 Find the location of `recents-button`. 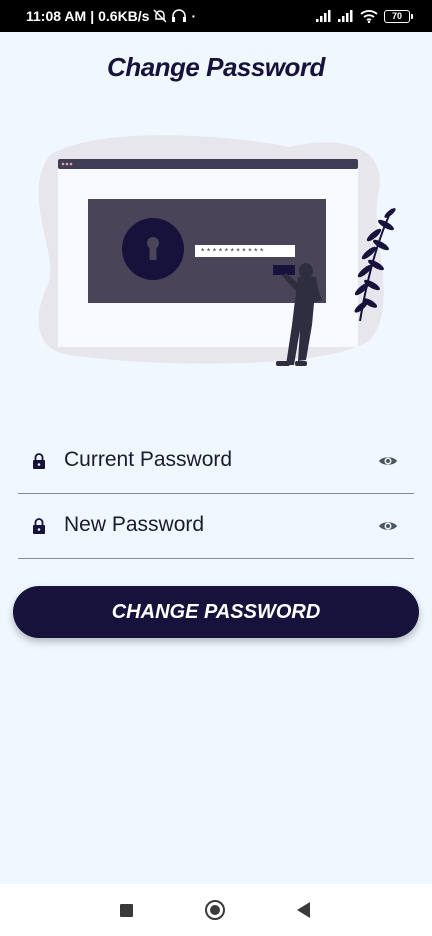

recents-button is located at coordinates (126, 910).